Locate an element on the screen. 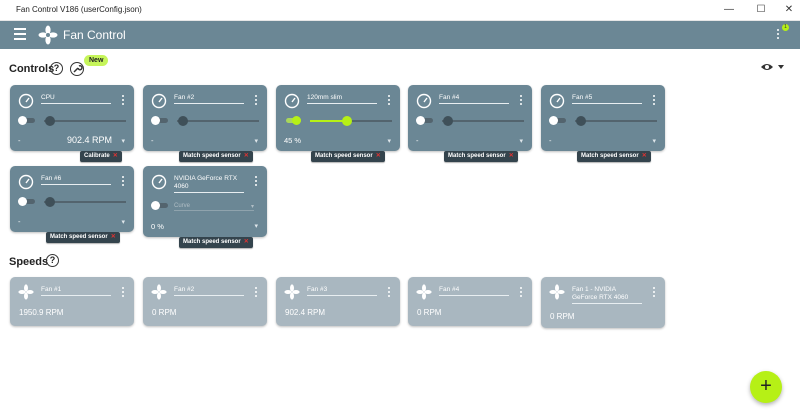 This screenshot has height=420, width=800. notification-badge: 1 is located at coordinates (785, 27).